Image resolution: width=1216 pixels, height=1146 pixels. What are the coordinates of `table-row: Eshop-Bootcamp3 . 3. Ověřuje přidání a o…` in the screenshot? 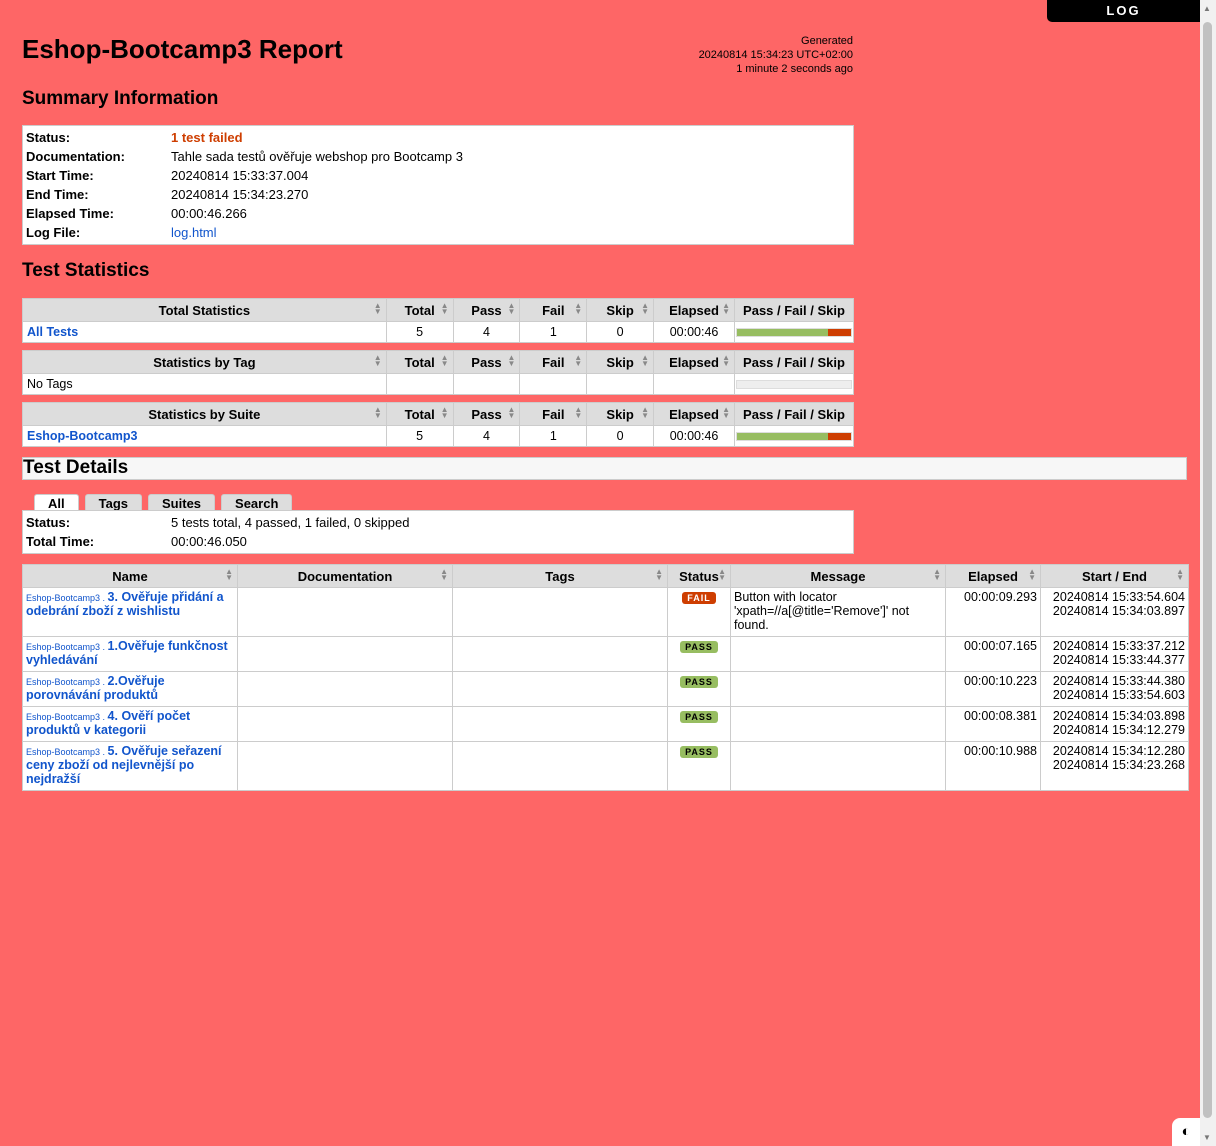 It's located at (605, 612).